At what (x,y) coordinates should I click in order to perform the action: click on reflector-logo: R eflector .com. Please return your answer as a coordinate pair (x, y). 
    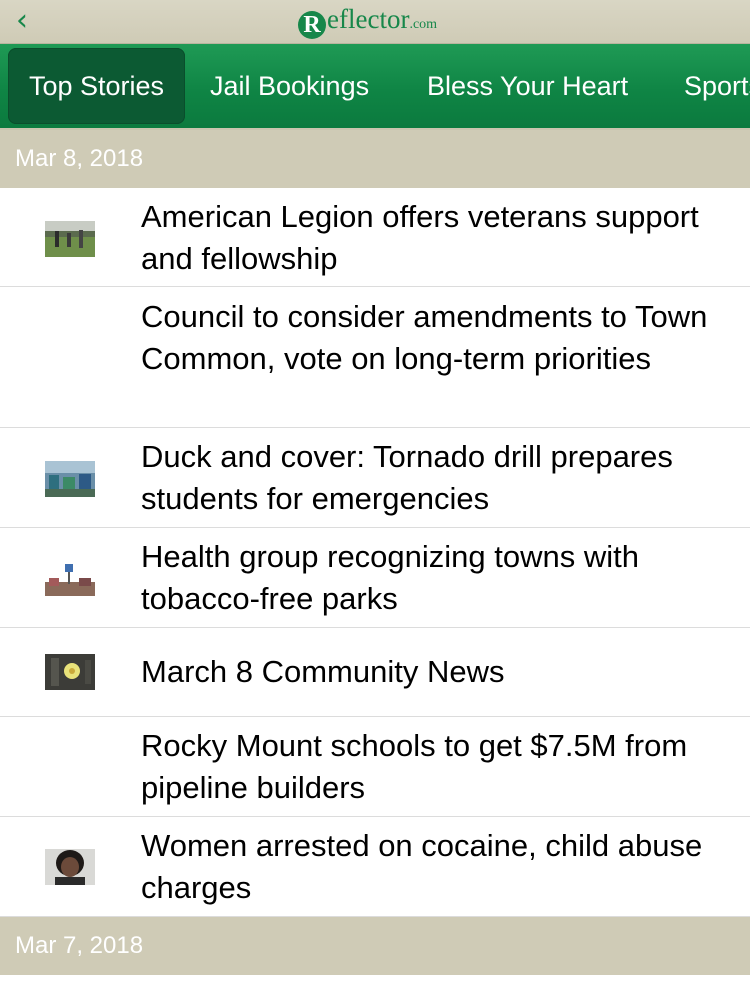
    Looking at the image, I should click on (367, 22).